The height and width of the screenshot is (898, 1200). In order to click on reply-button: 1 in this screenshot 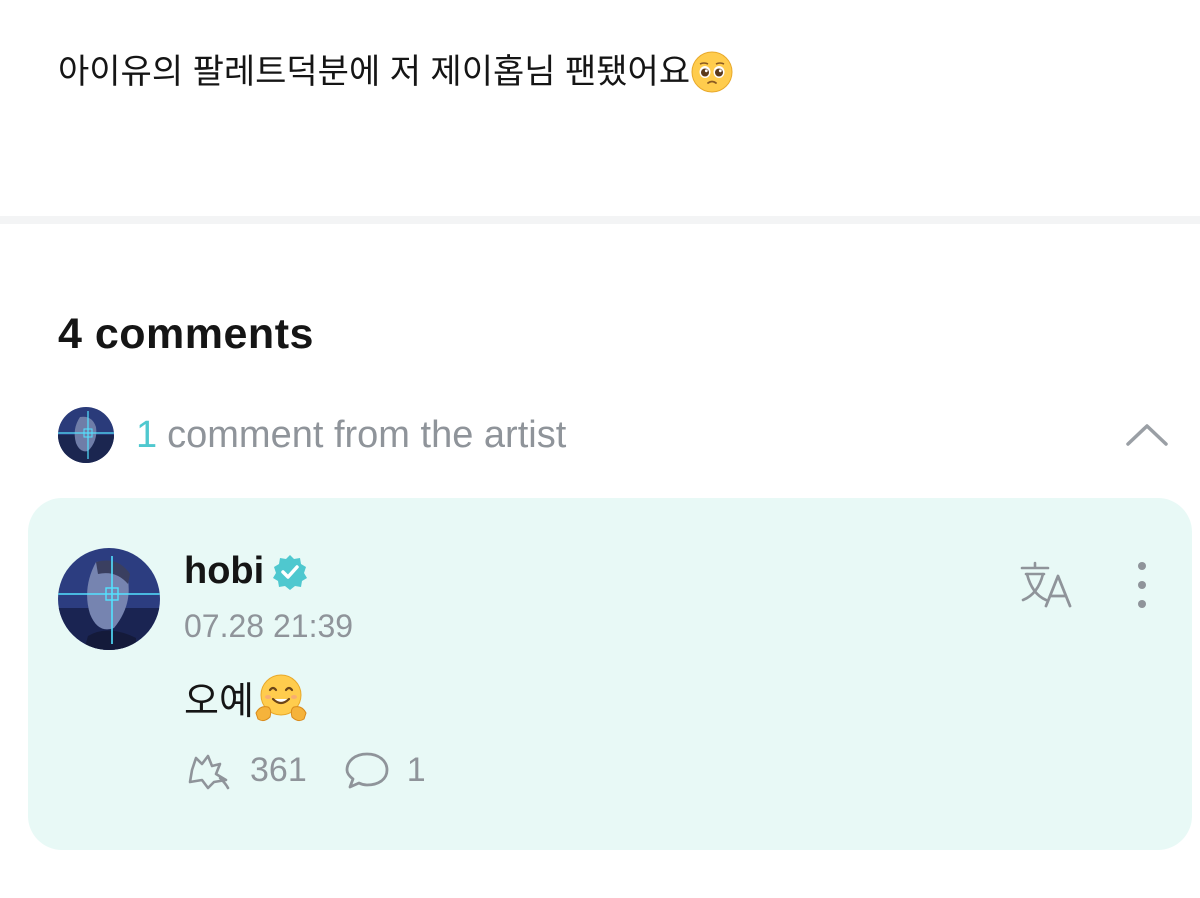, I will do `click(385, 770)`.